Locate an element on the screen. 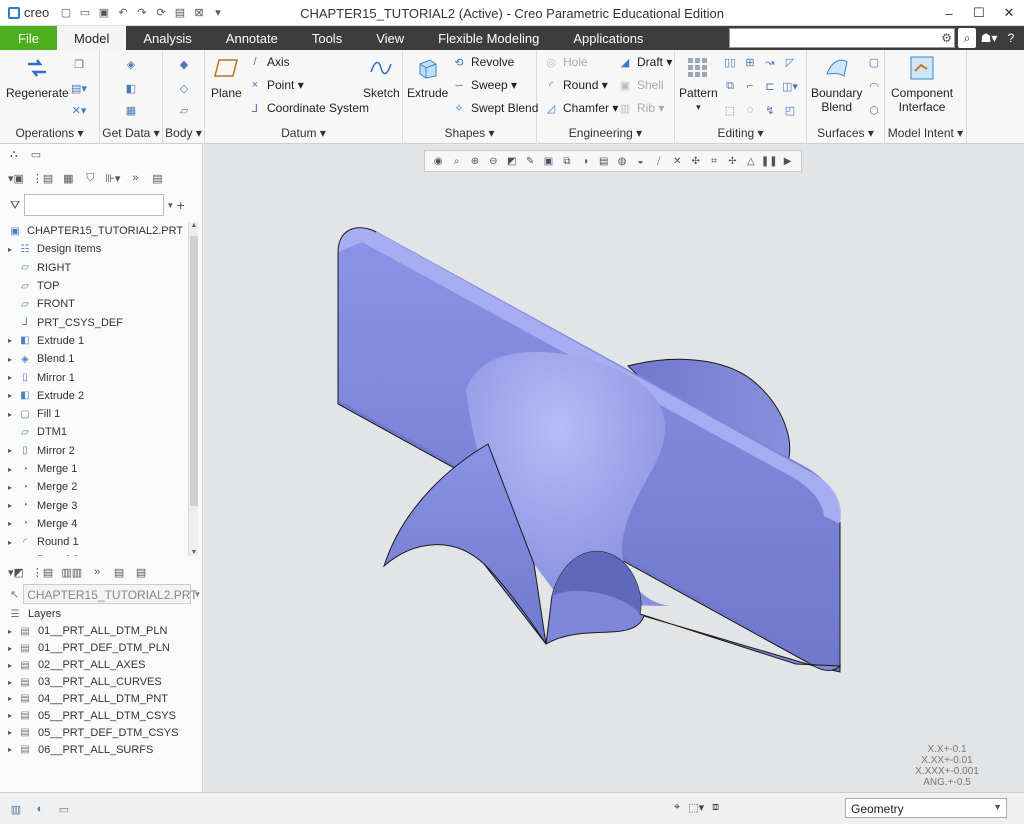  extrude-button: Extrude is located at coordinates (427, 77).